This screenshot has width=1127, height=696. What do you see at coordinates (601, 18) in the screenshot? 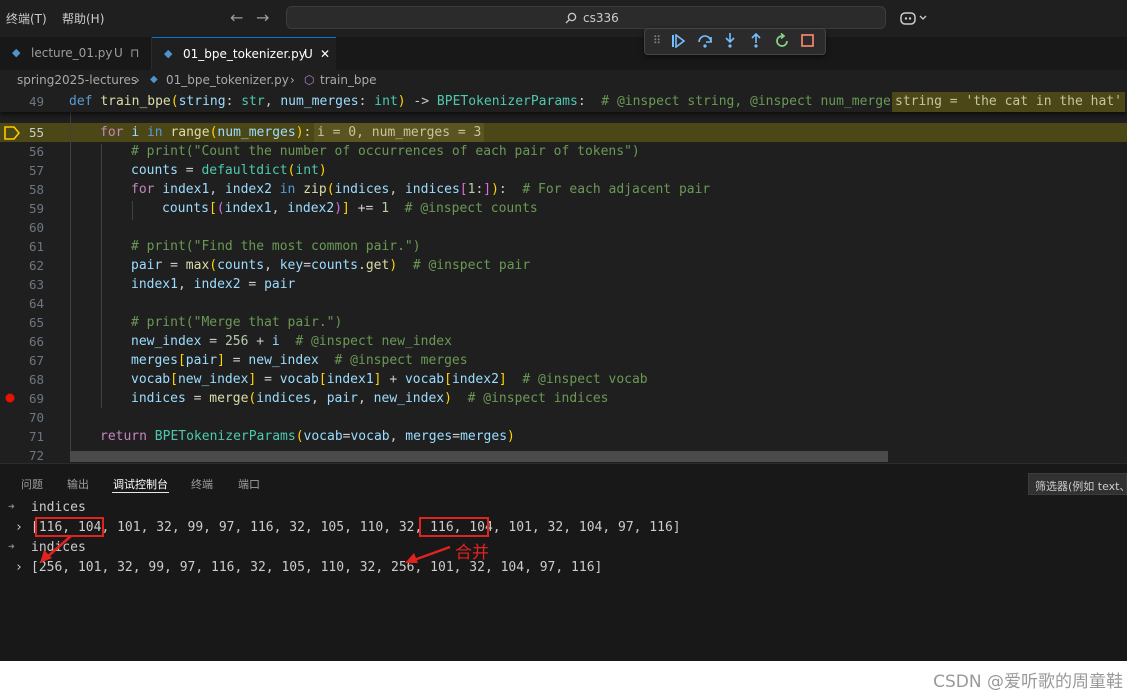
I see `search-text: cs336` at bounding box center [601, 18].